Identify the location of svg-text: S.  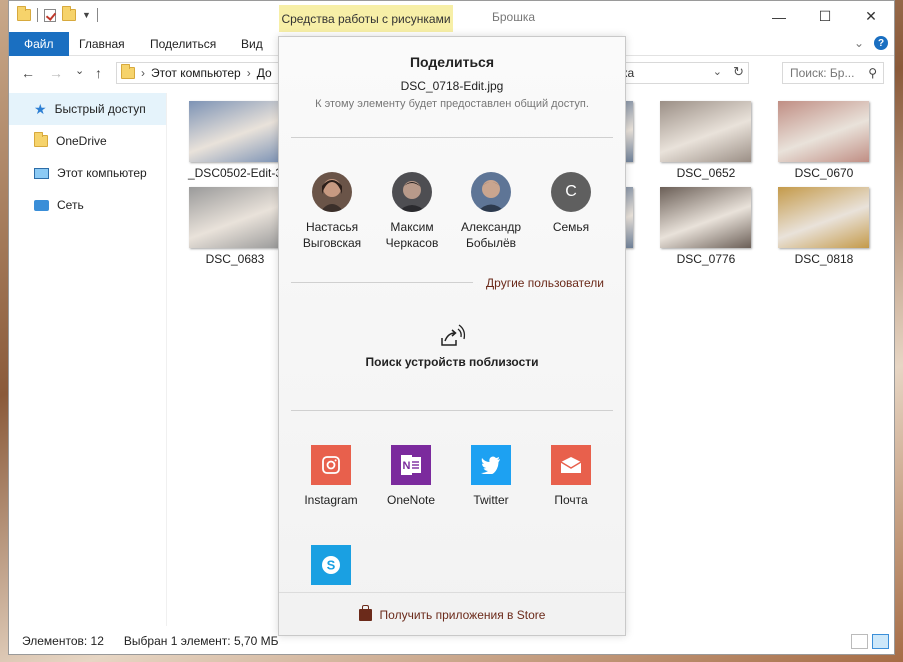
(331, 565).